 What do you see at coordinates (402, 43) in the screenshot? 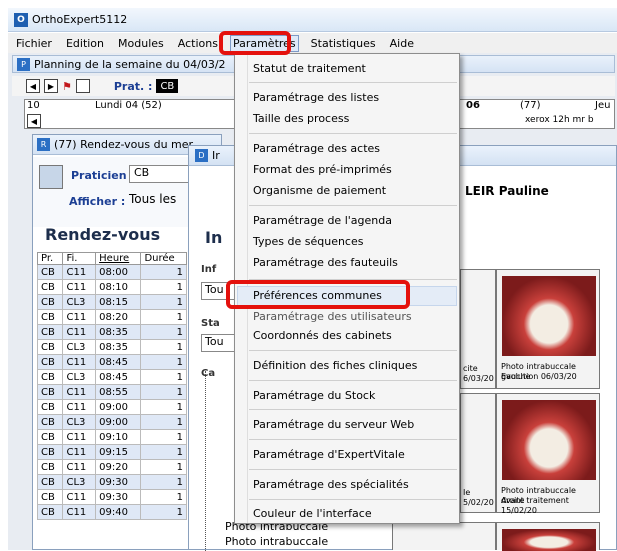
I see `menu-aide: Aide` at bounding box center [402, 43].